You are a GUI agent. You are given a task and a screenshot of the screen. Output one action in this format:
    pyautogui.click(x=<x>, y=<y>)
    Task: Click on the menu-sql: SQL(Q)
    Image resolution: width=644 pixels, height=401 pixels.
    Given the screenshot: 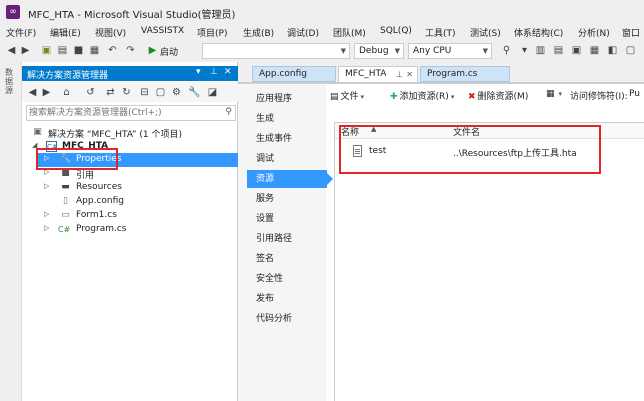 What is the action you would take?
    pyautogui.click(x=396, y=31)
    